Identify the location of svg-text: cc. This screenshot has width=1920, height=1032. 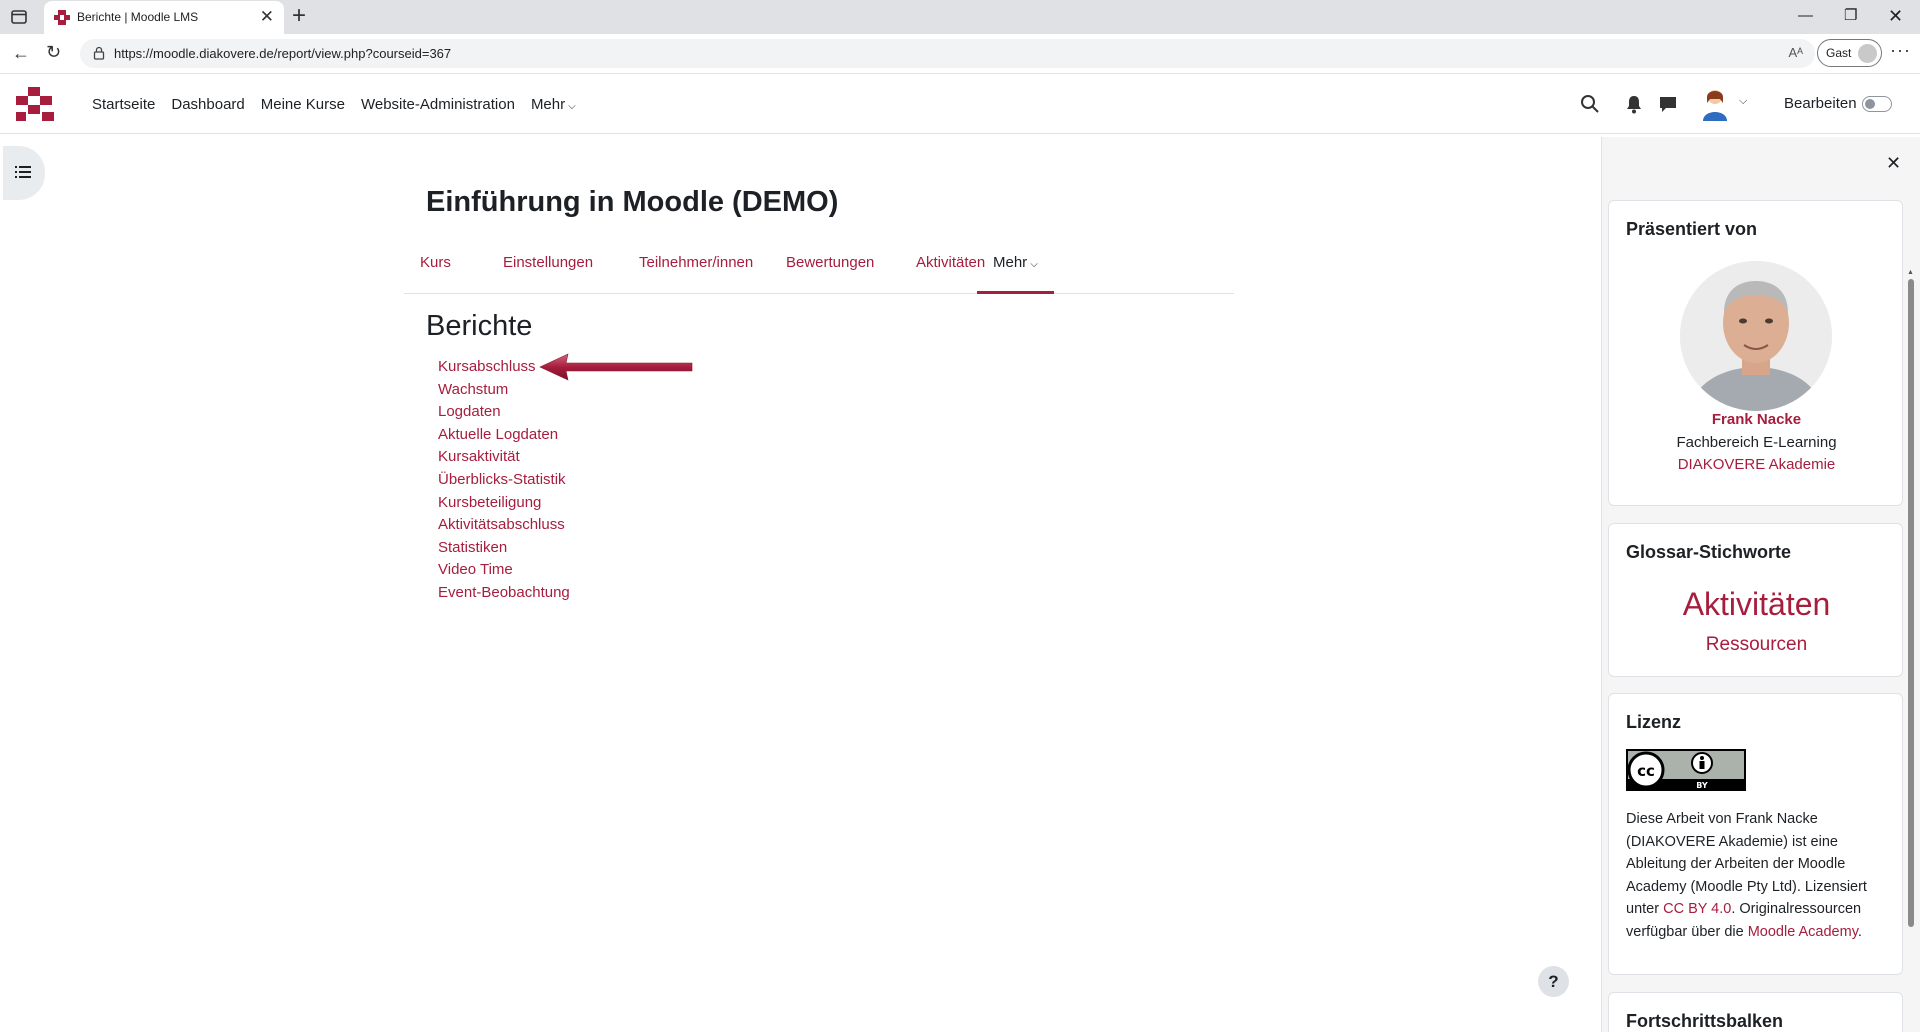
(1646, 771).